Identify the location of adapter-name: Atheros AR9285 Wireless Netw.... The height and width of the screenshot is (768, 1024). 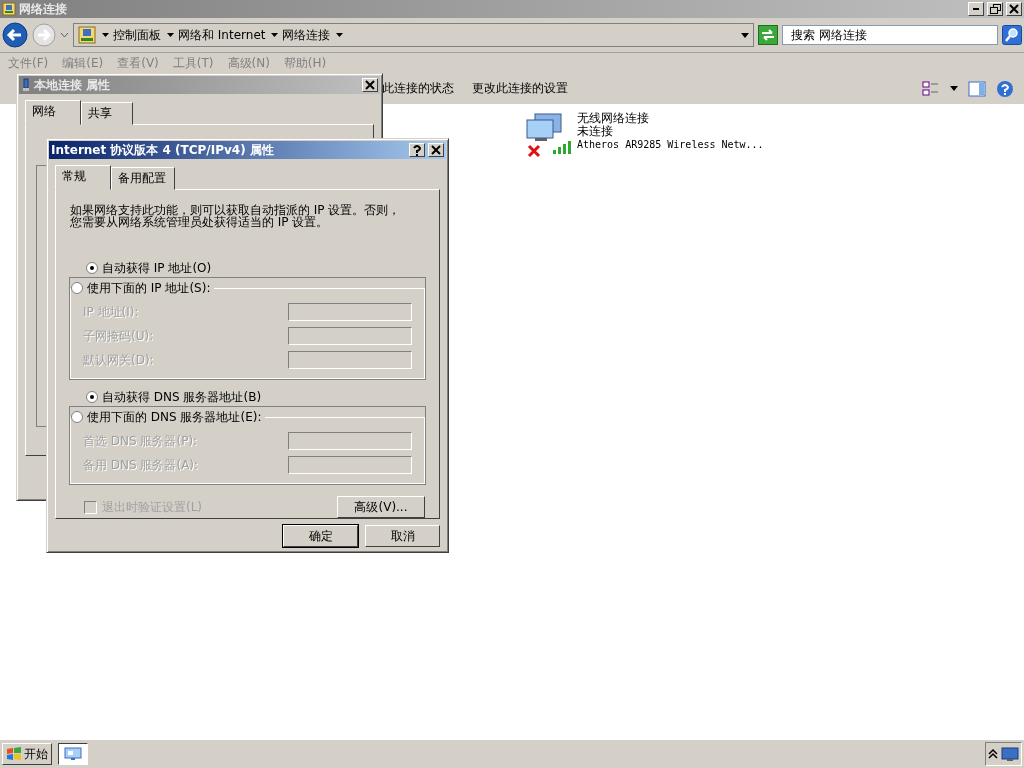
(670, 144).